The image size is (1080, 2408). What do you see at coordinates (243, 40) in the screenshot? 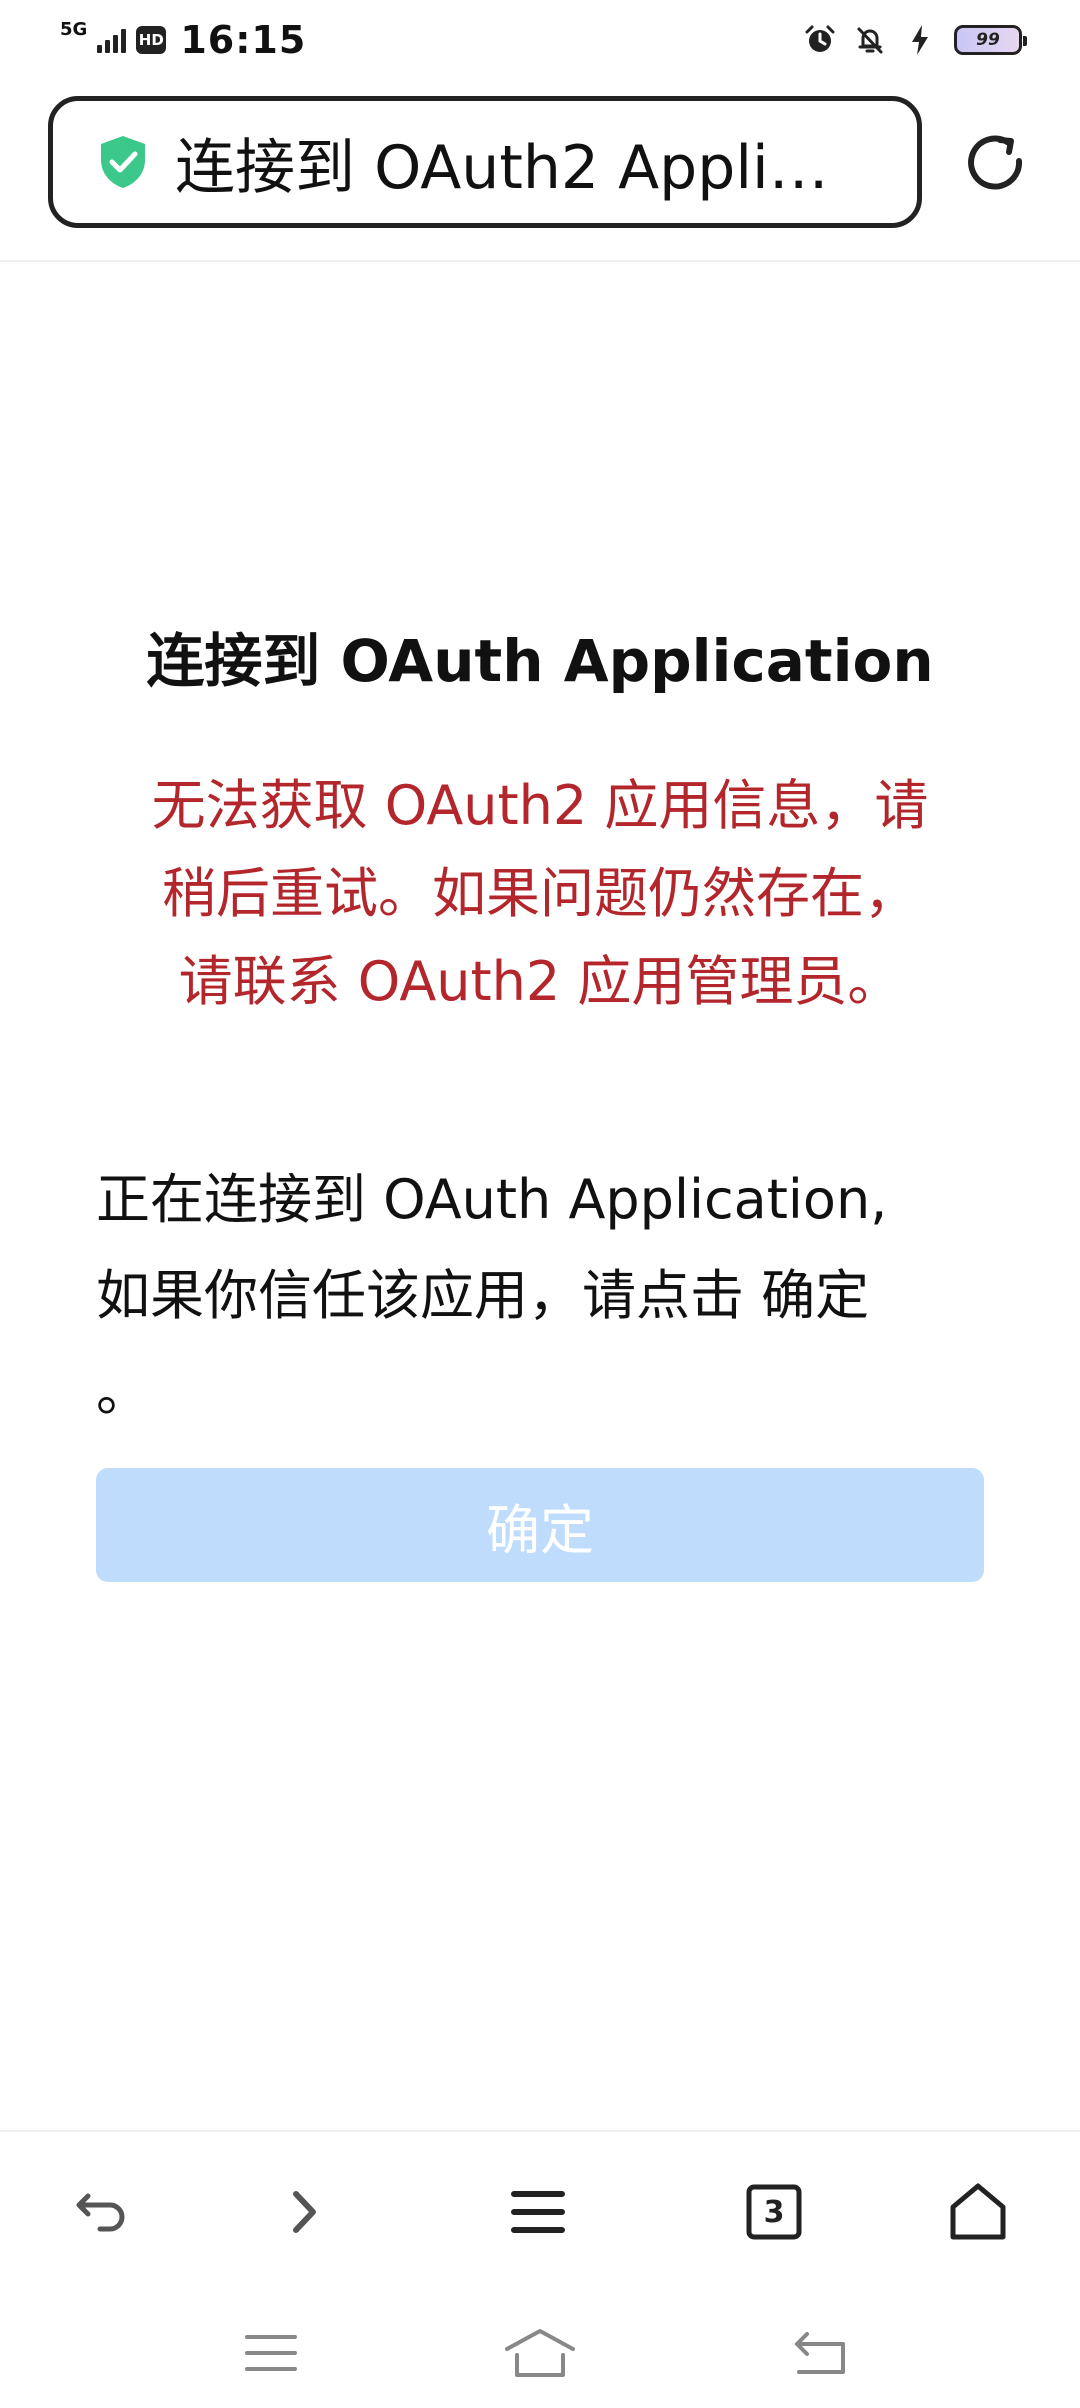
I see `status-time: 16:15` at bounding box center [243, 40].